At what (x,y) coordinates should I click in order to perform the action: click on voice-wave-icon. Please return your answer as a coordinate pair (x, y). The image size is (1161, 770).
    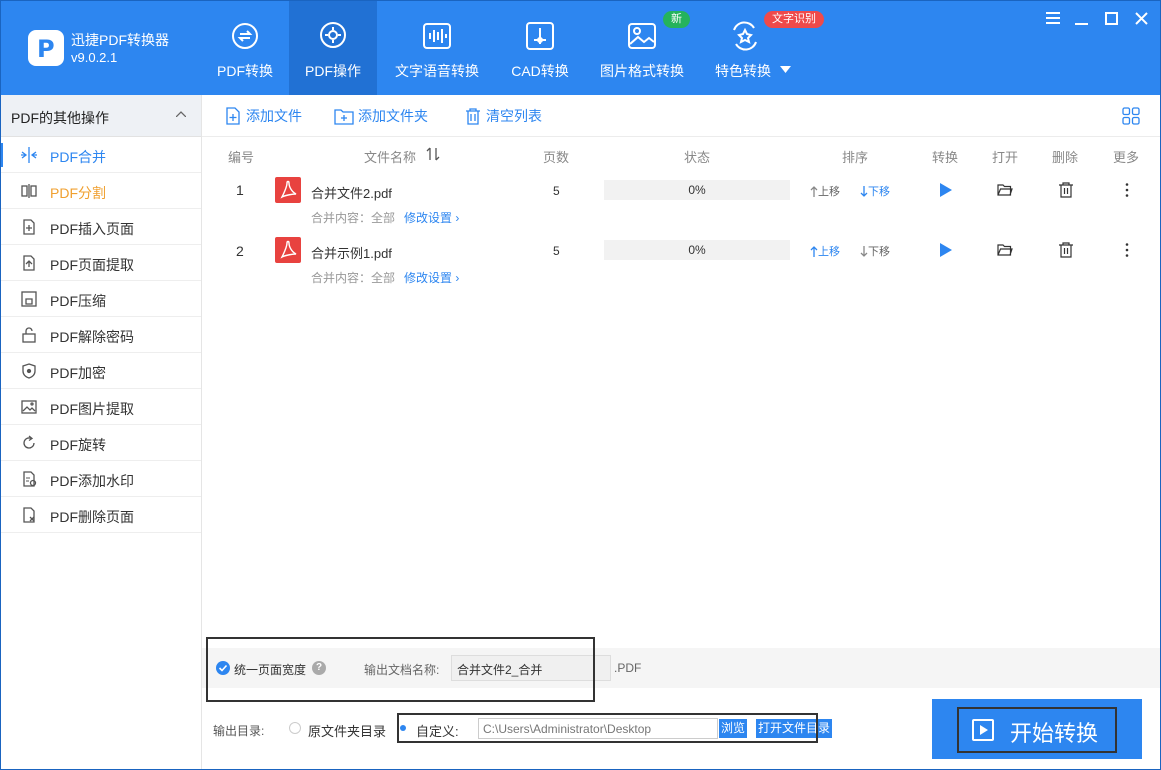
    Looking at the image, I should click on (437, 36).